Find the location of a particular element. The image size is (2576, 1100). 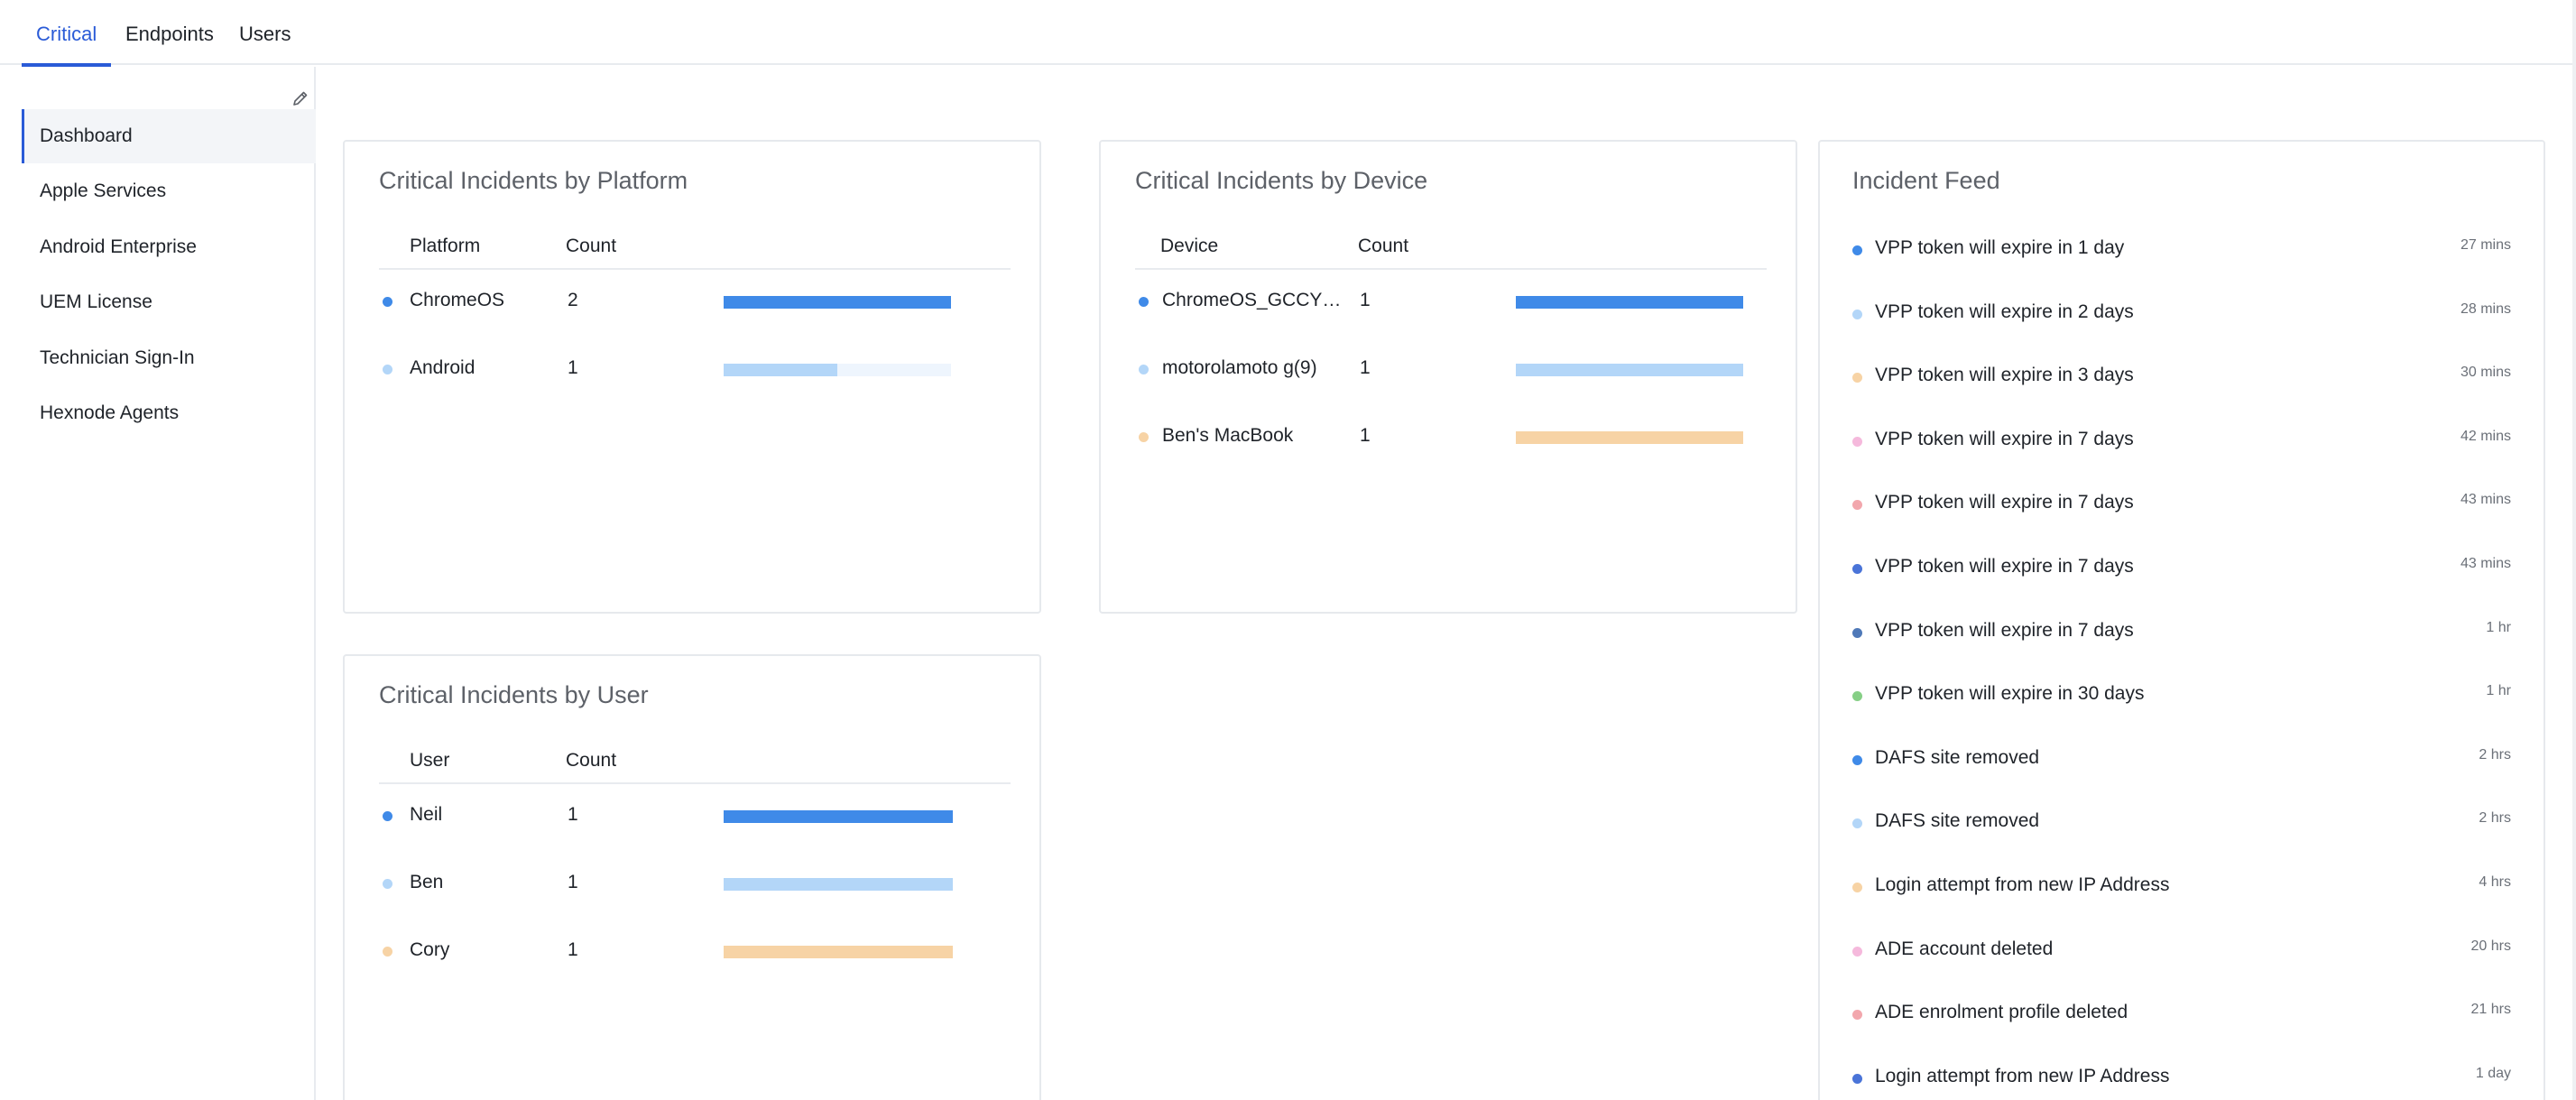

tab-users: Users is located at coordinates (265, 32).